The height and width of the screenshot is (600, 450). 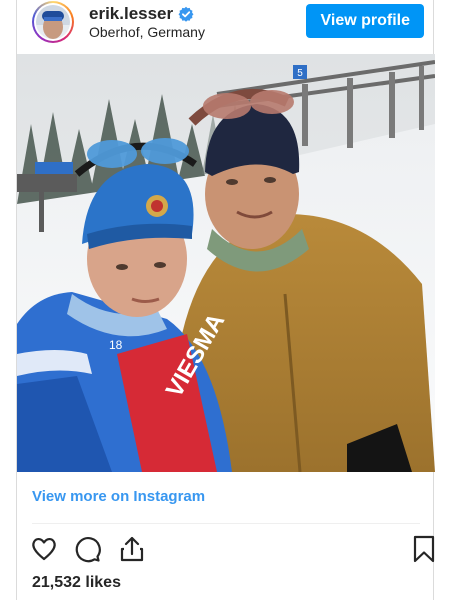 What do you see at coordinates (131, 14) in the screenshot?
I see `username-link: erik.lesser` at bounding box center [131, 14].